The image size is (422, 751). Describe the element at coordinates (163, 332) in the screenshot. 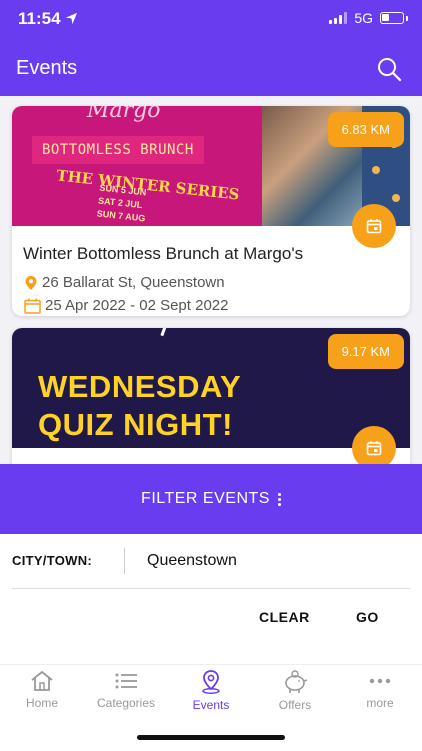

I see `event-image-accent` at that location.